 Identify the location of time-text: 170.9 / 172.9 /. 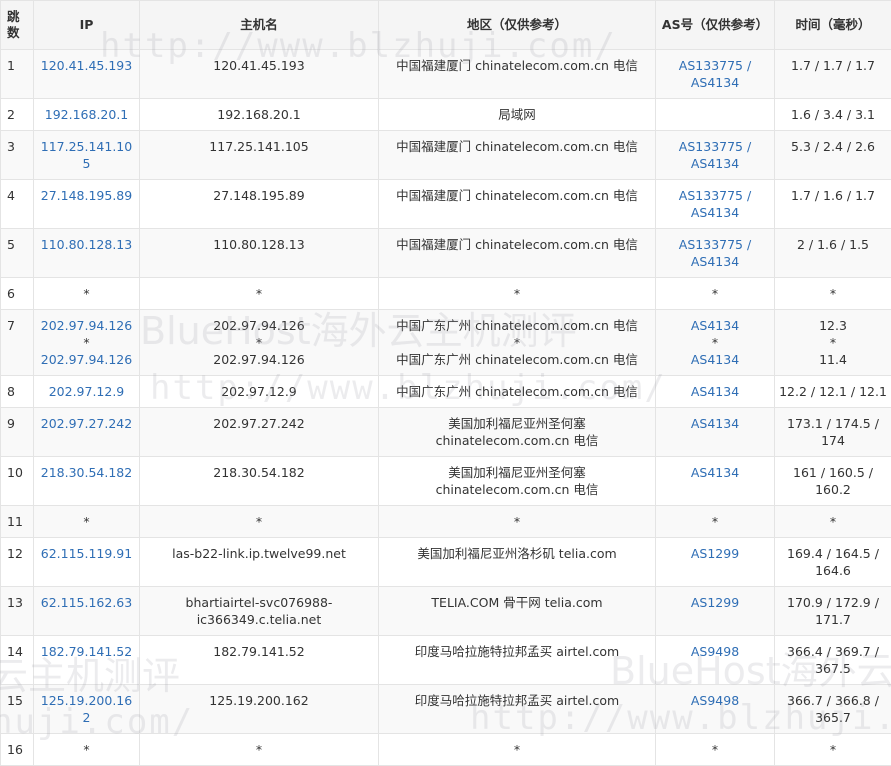
(833, 602).